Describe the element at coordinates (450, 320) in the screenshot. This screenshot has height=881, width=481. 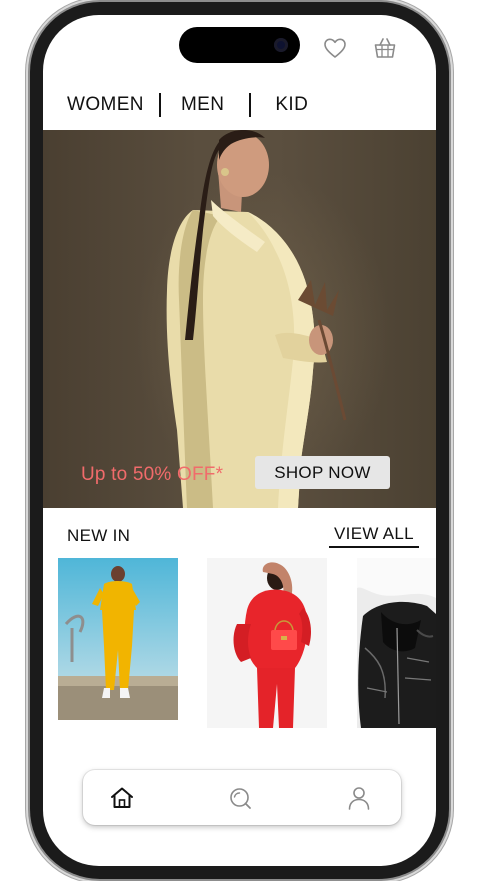
I see `phone-power-button` at that location.